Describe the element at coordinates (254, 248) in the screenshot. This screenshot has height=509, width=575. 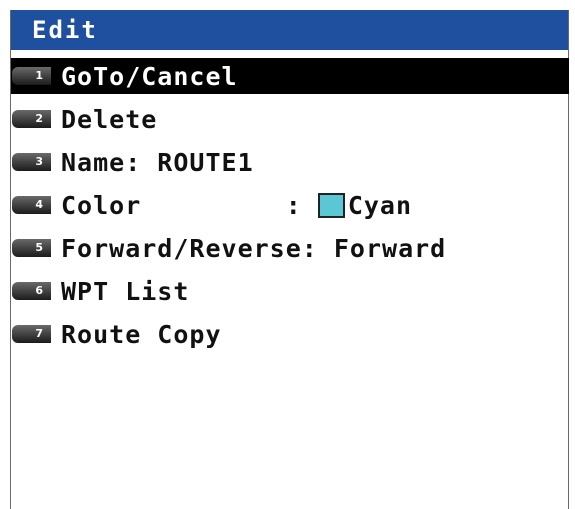
I see `menu-item-label: Forward/Reverse: Forward` at that location.